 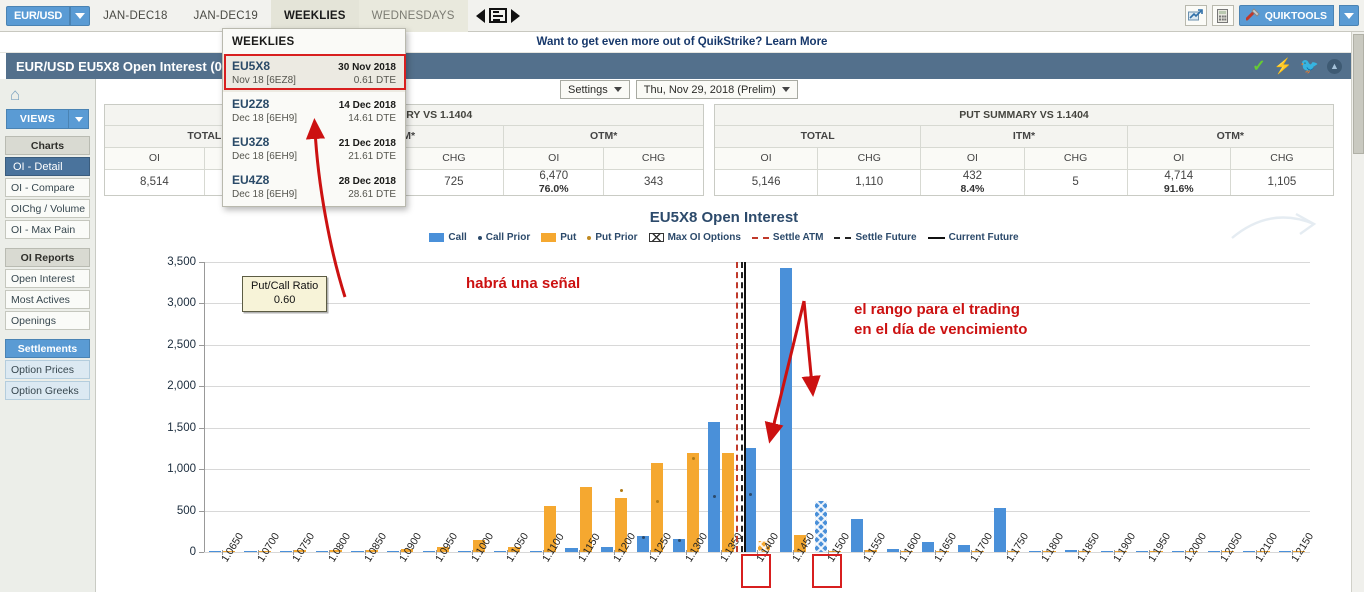 I want to click on dropdown-item-sub: Dec 18 [6EH9], so click(x=265, y=194).